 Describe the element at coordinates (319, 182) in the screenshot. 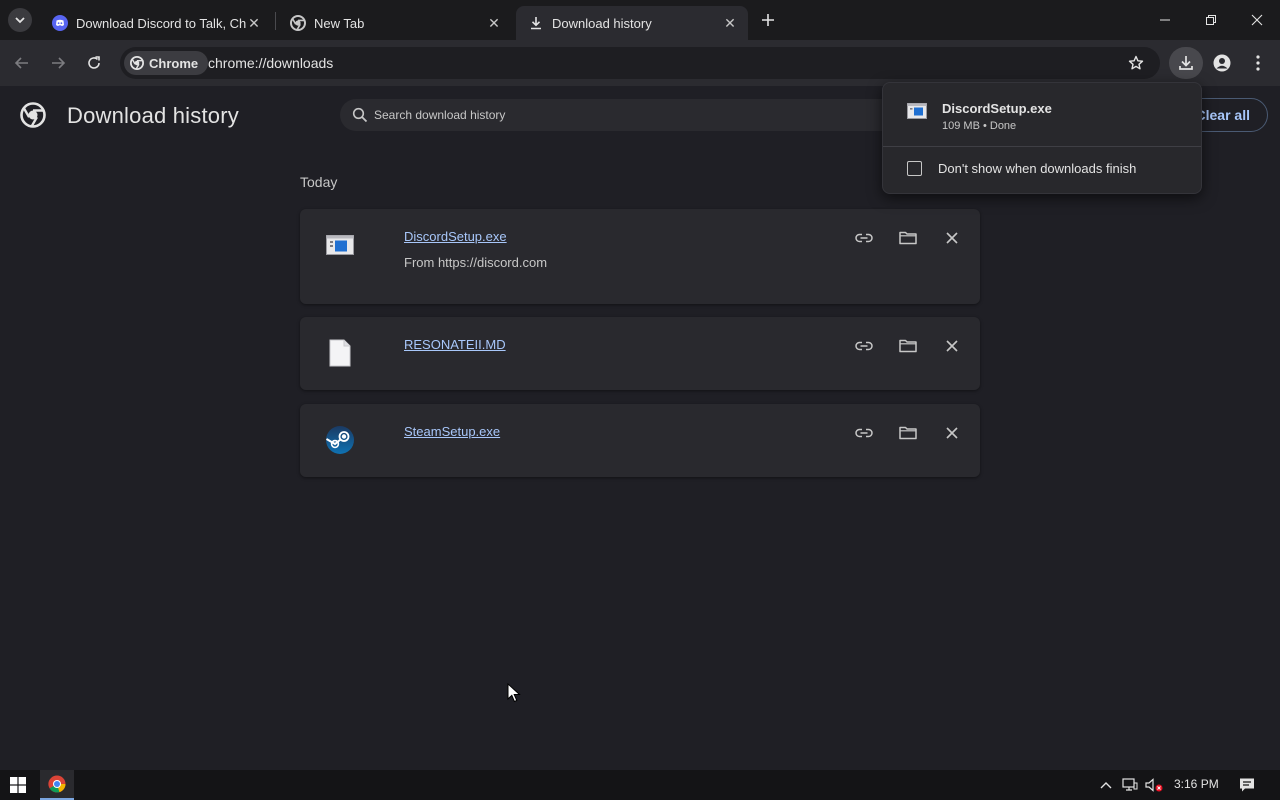

I see `section-heading-today: Today` at that location.